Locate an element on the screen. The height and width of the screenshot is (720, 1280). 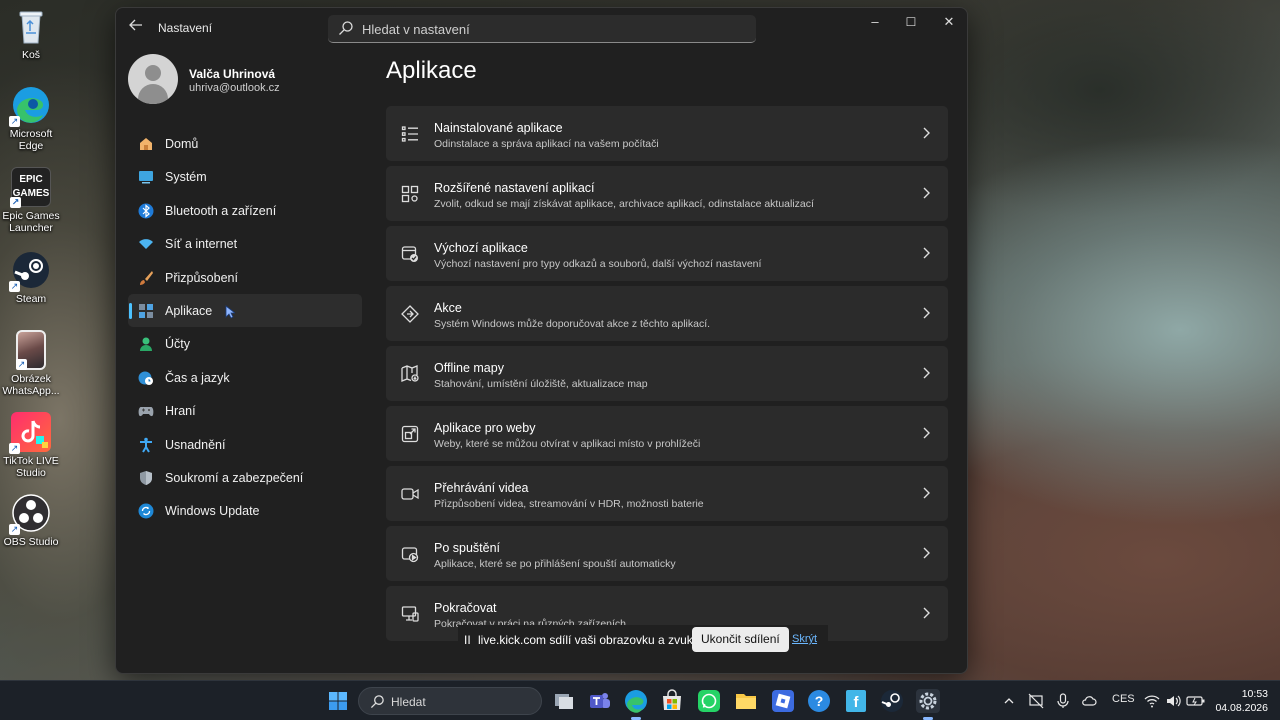
desktop-icon-label: TikTok LIVE Studio is located at coordinates (31, 467).